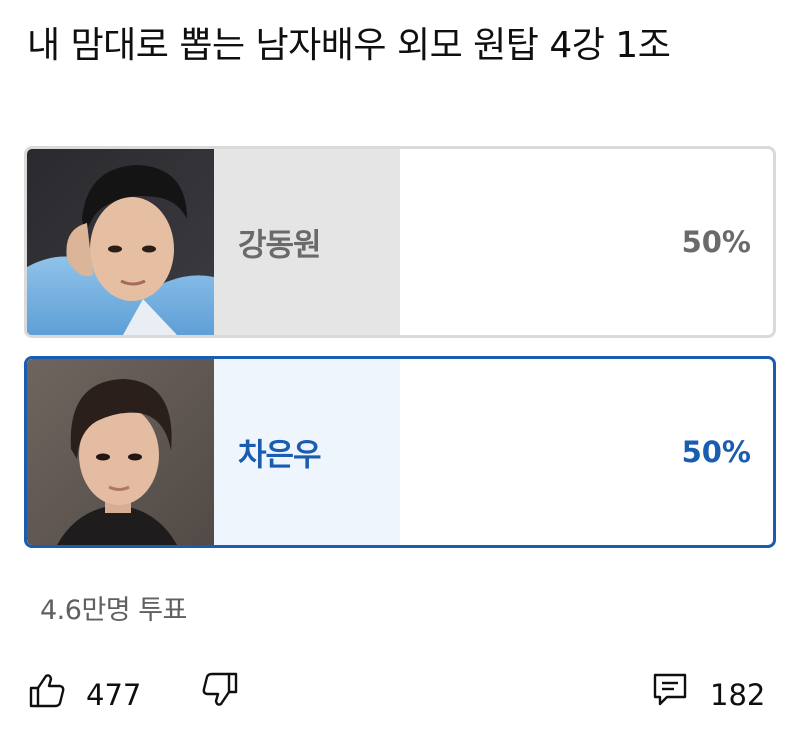 The height and width of the screenshot is (744, 800). What do you see at coordinates (220, 690) in the screenshot?
I see `thumbs-down-icon` at bounding box center [220, 690].